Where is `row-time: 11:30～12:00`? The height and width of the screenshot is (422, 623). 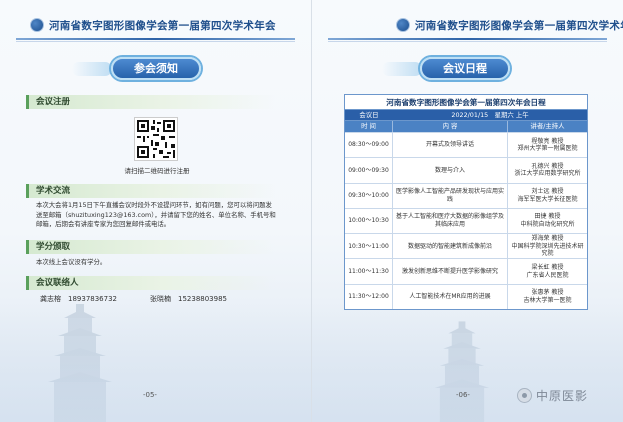
row-time: 11:30～12:00 is located at coordinates (369, 297).